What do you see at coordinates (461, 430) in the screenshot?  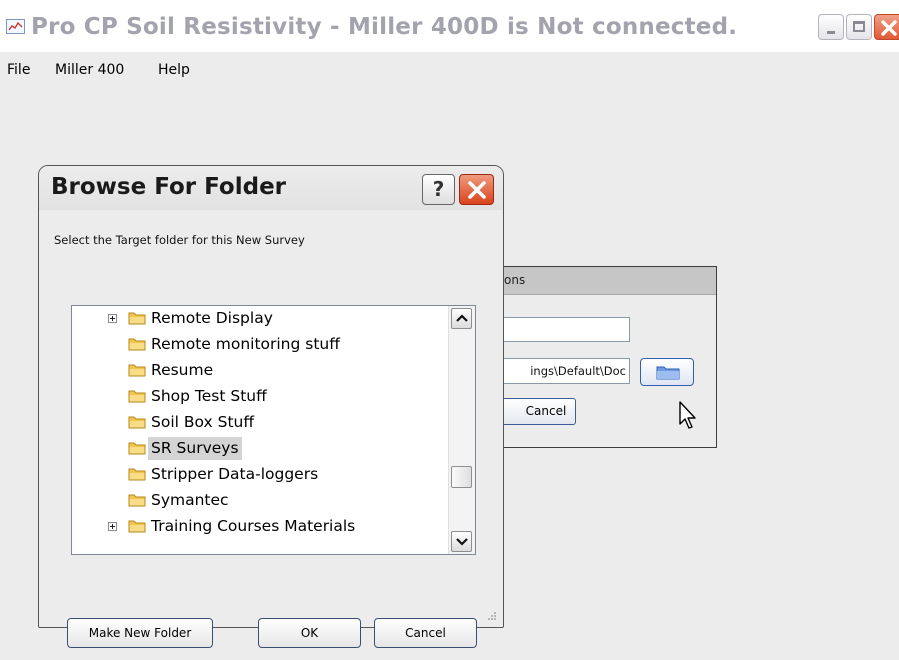 I see `tree-scrollbar` at bounding box center [461, 430].